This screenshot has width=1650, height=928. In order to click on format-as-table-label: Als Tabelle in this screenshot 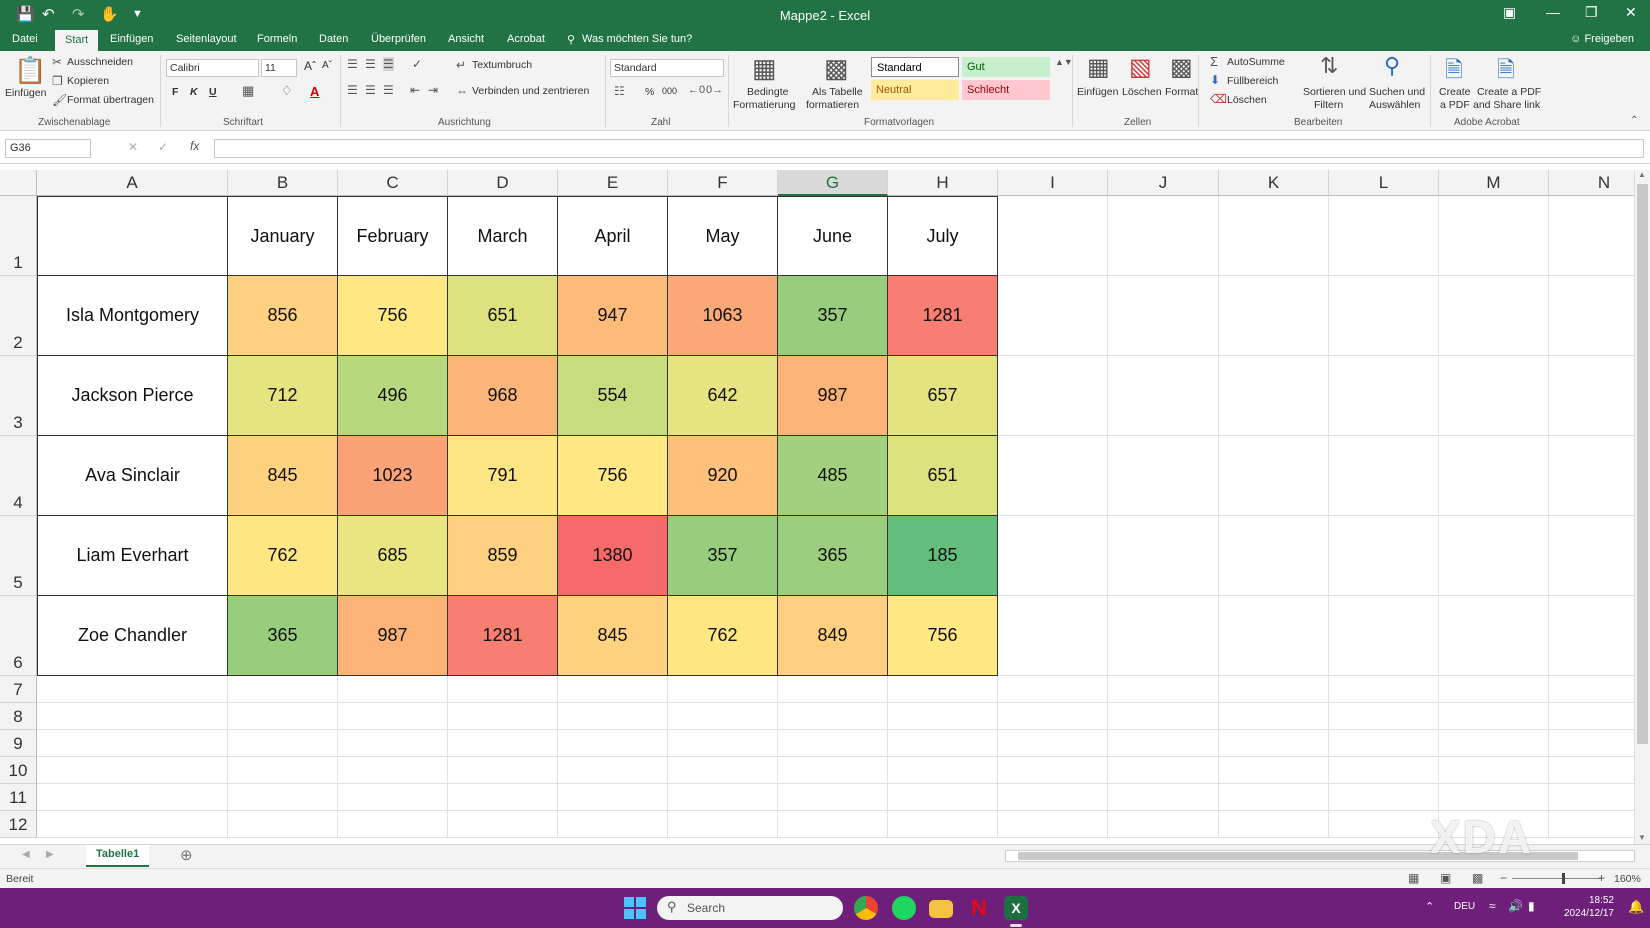, I will do `click(837, 92)`.